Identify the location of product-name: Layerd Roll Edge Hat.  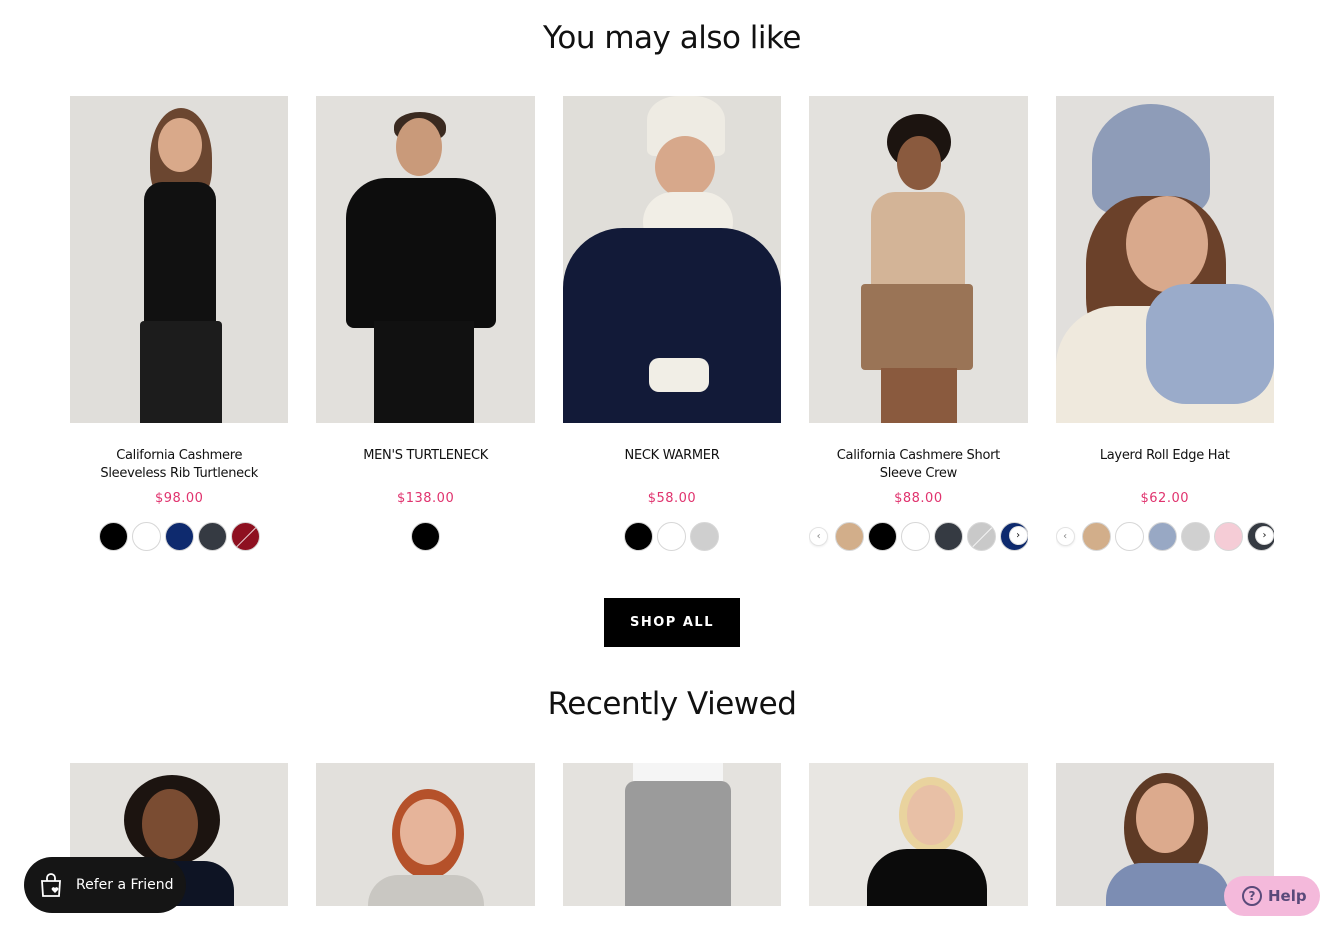
(1165, 466).